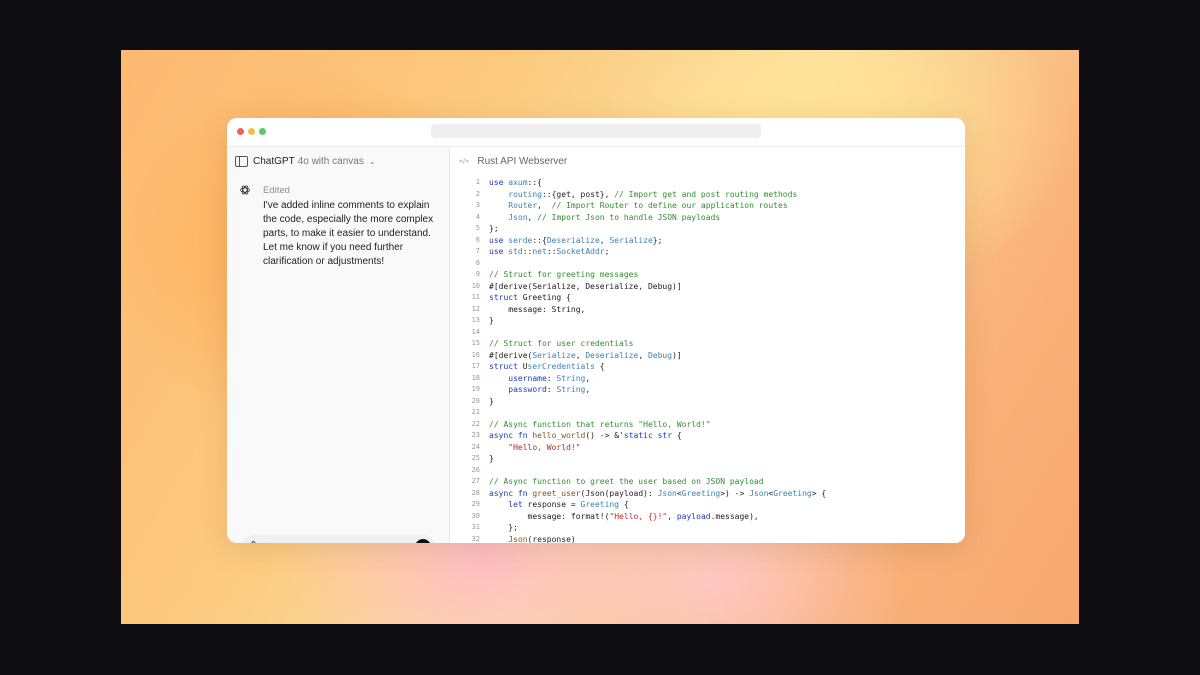 The image size is (1200, 675). What do you see at coordinates (525, 194) in the screenshot?
I see `code-token: routing` at bounding box center [525, 194].